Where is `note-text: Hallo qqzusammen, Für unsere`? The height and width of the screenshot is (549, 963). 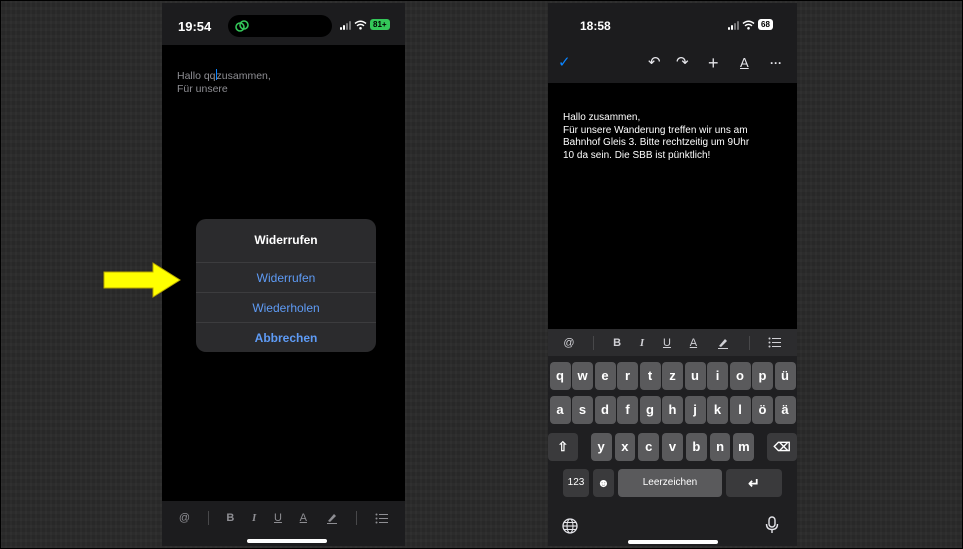 note-text: Hallo qqzusammen, Für unsere is located at coordinates (224, 82).